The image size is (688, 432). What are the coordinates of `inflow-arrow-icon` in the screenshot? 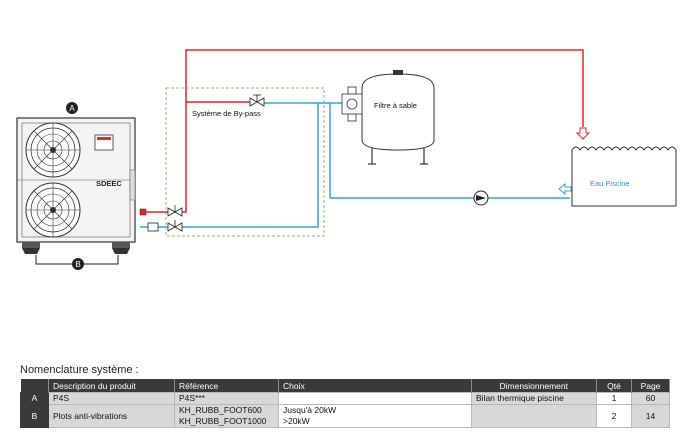 It's located at (583, 133).